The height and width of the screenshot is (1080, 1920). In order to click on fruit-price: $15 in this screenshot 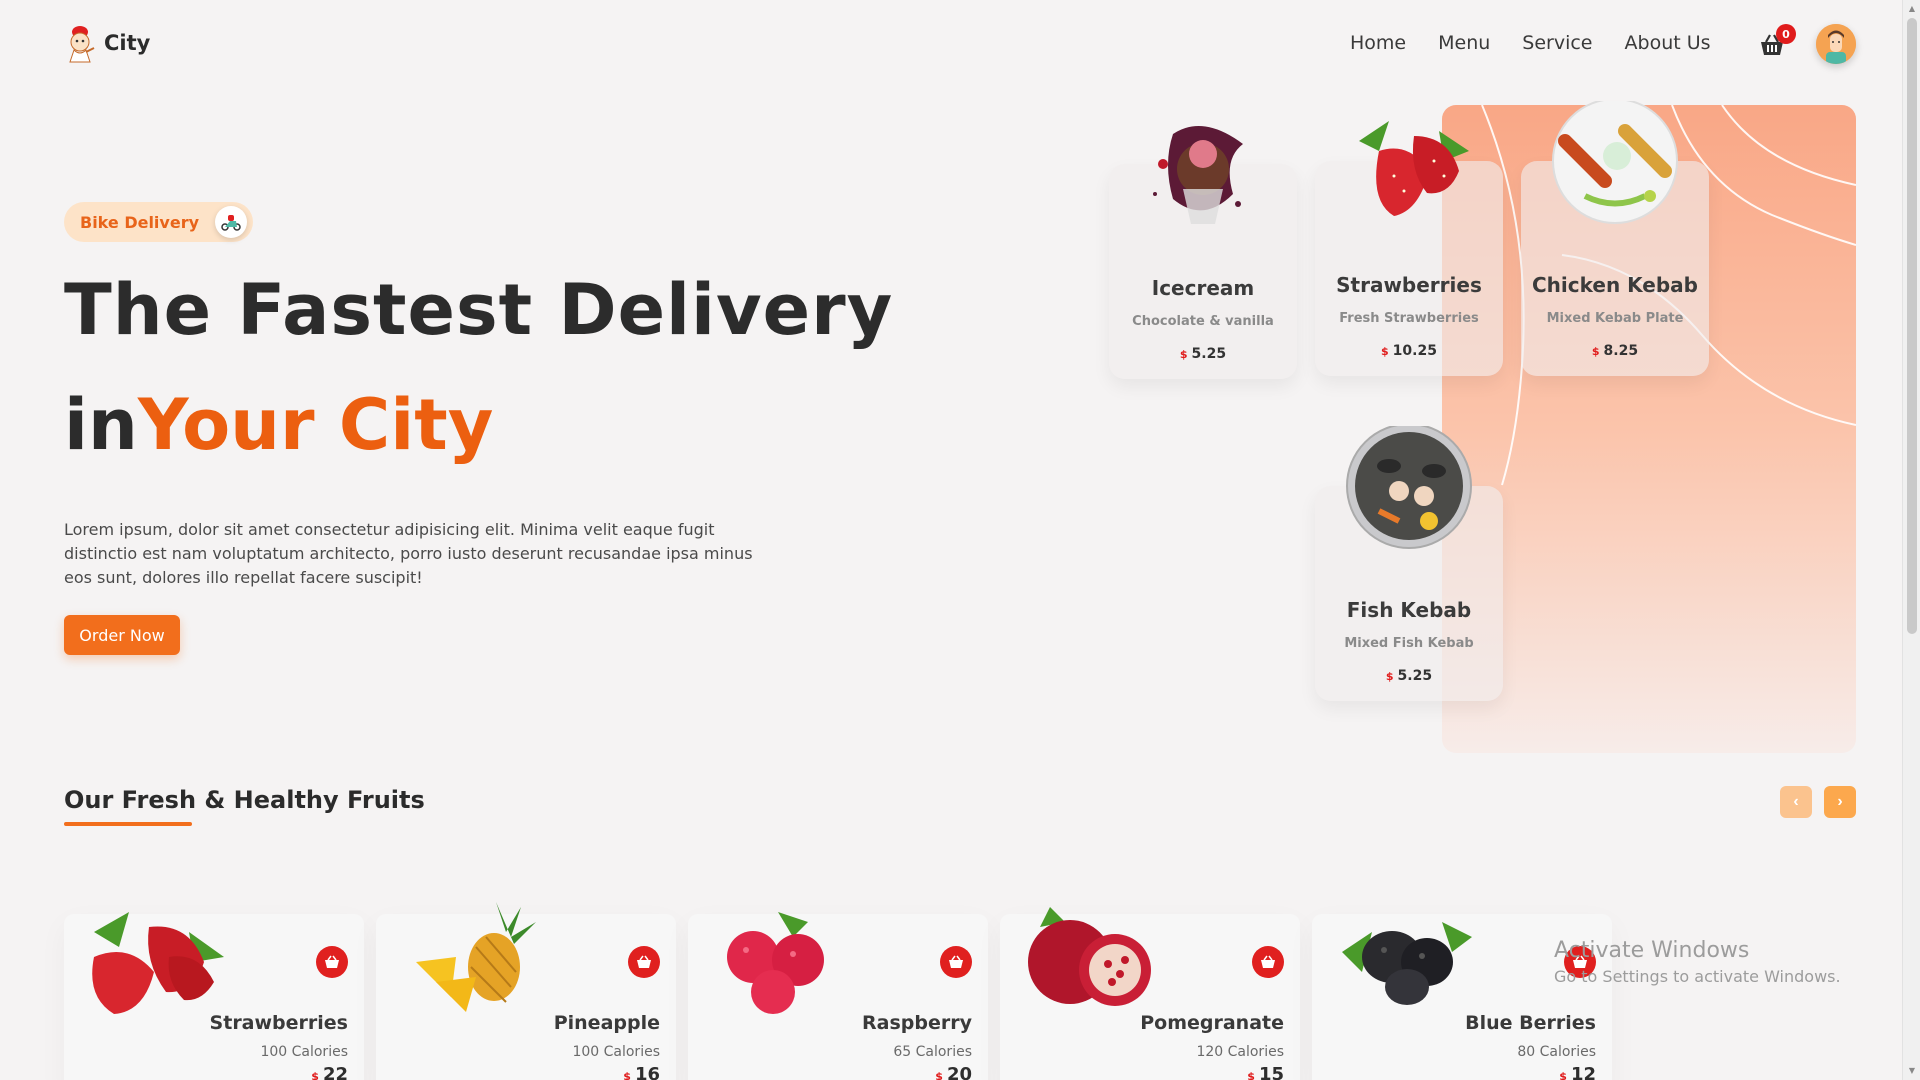, I will do `click(1265, 1072)`.